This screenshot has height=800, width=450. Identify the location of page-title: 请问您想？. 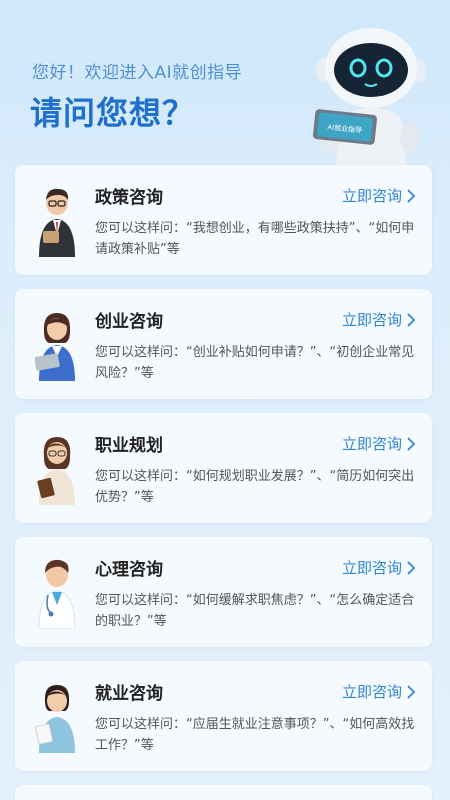
(113, 113).